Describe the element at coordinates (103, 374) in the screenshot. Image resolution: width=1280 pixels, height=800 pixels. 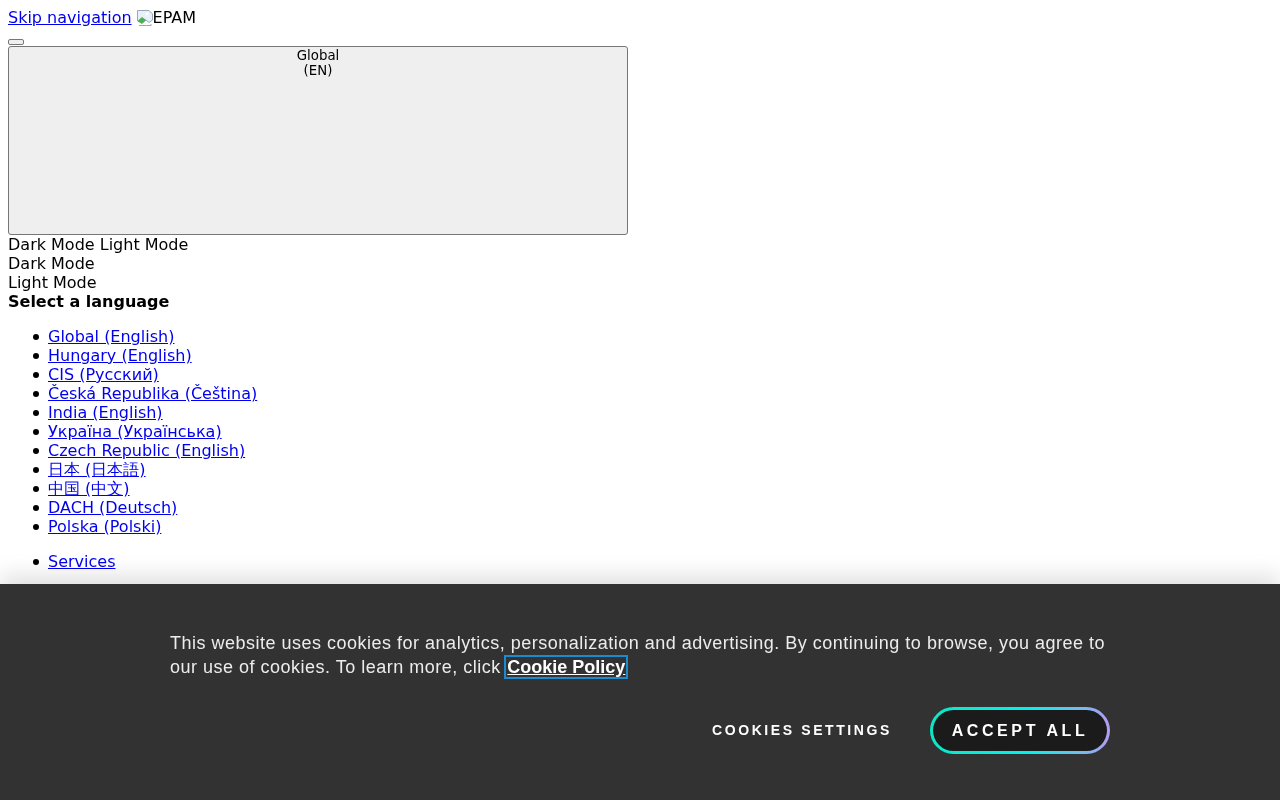
I see `language-link: CIS (Русский)` at that location.